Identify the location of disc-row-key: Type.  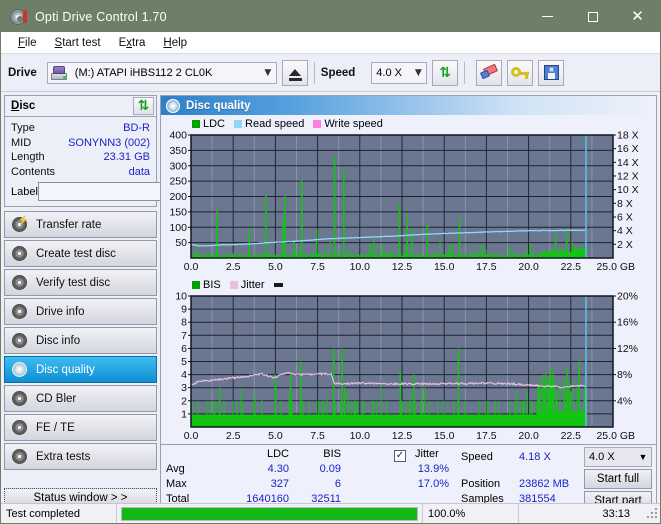
(23, 128).